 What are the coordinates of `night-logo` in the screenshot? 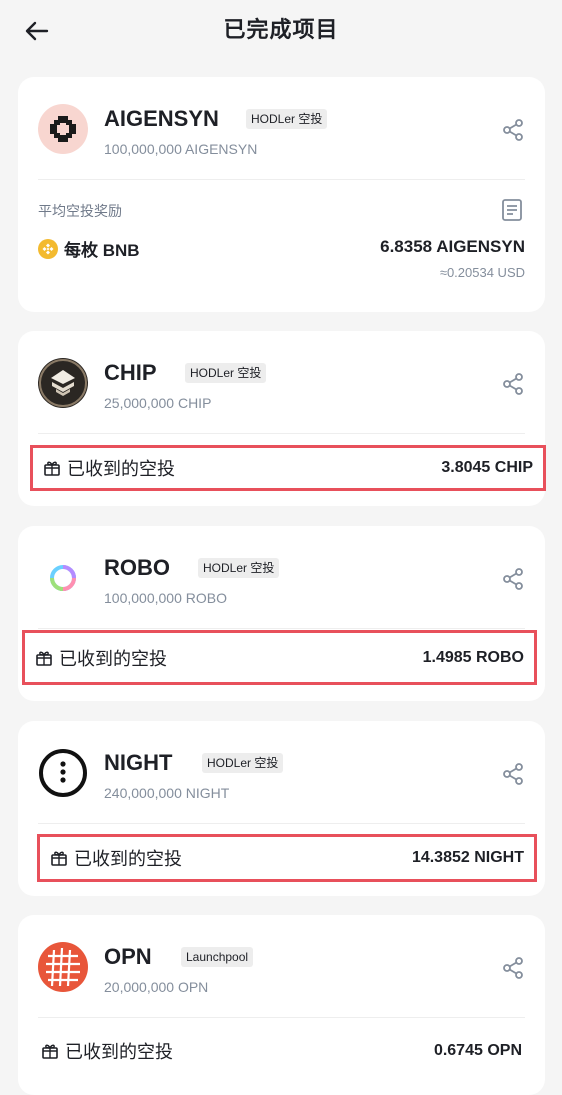 It's located at (63, 773).